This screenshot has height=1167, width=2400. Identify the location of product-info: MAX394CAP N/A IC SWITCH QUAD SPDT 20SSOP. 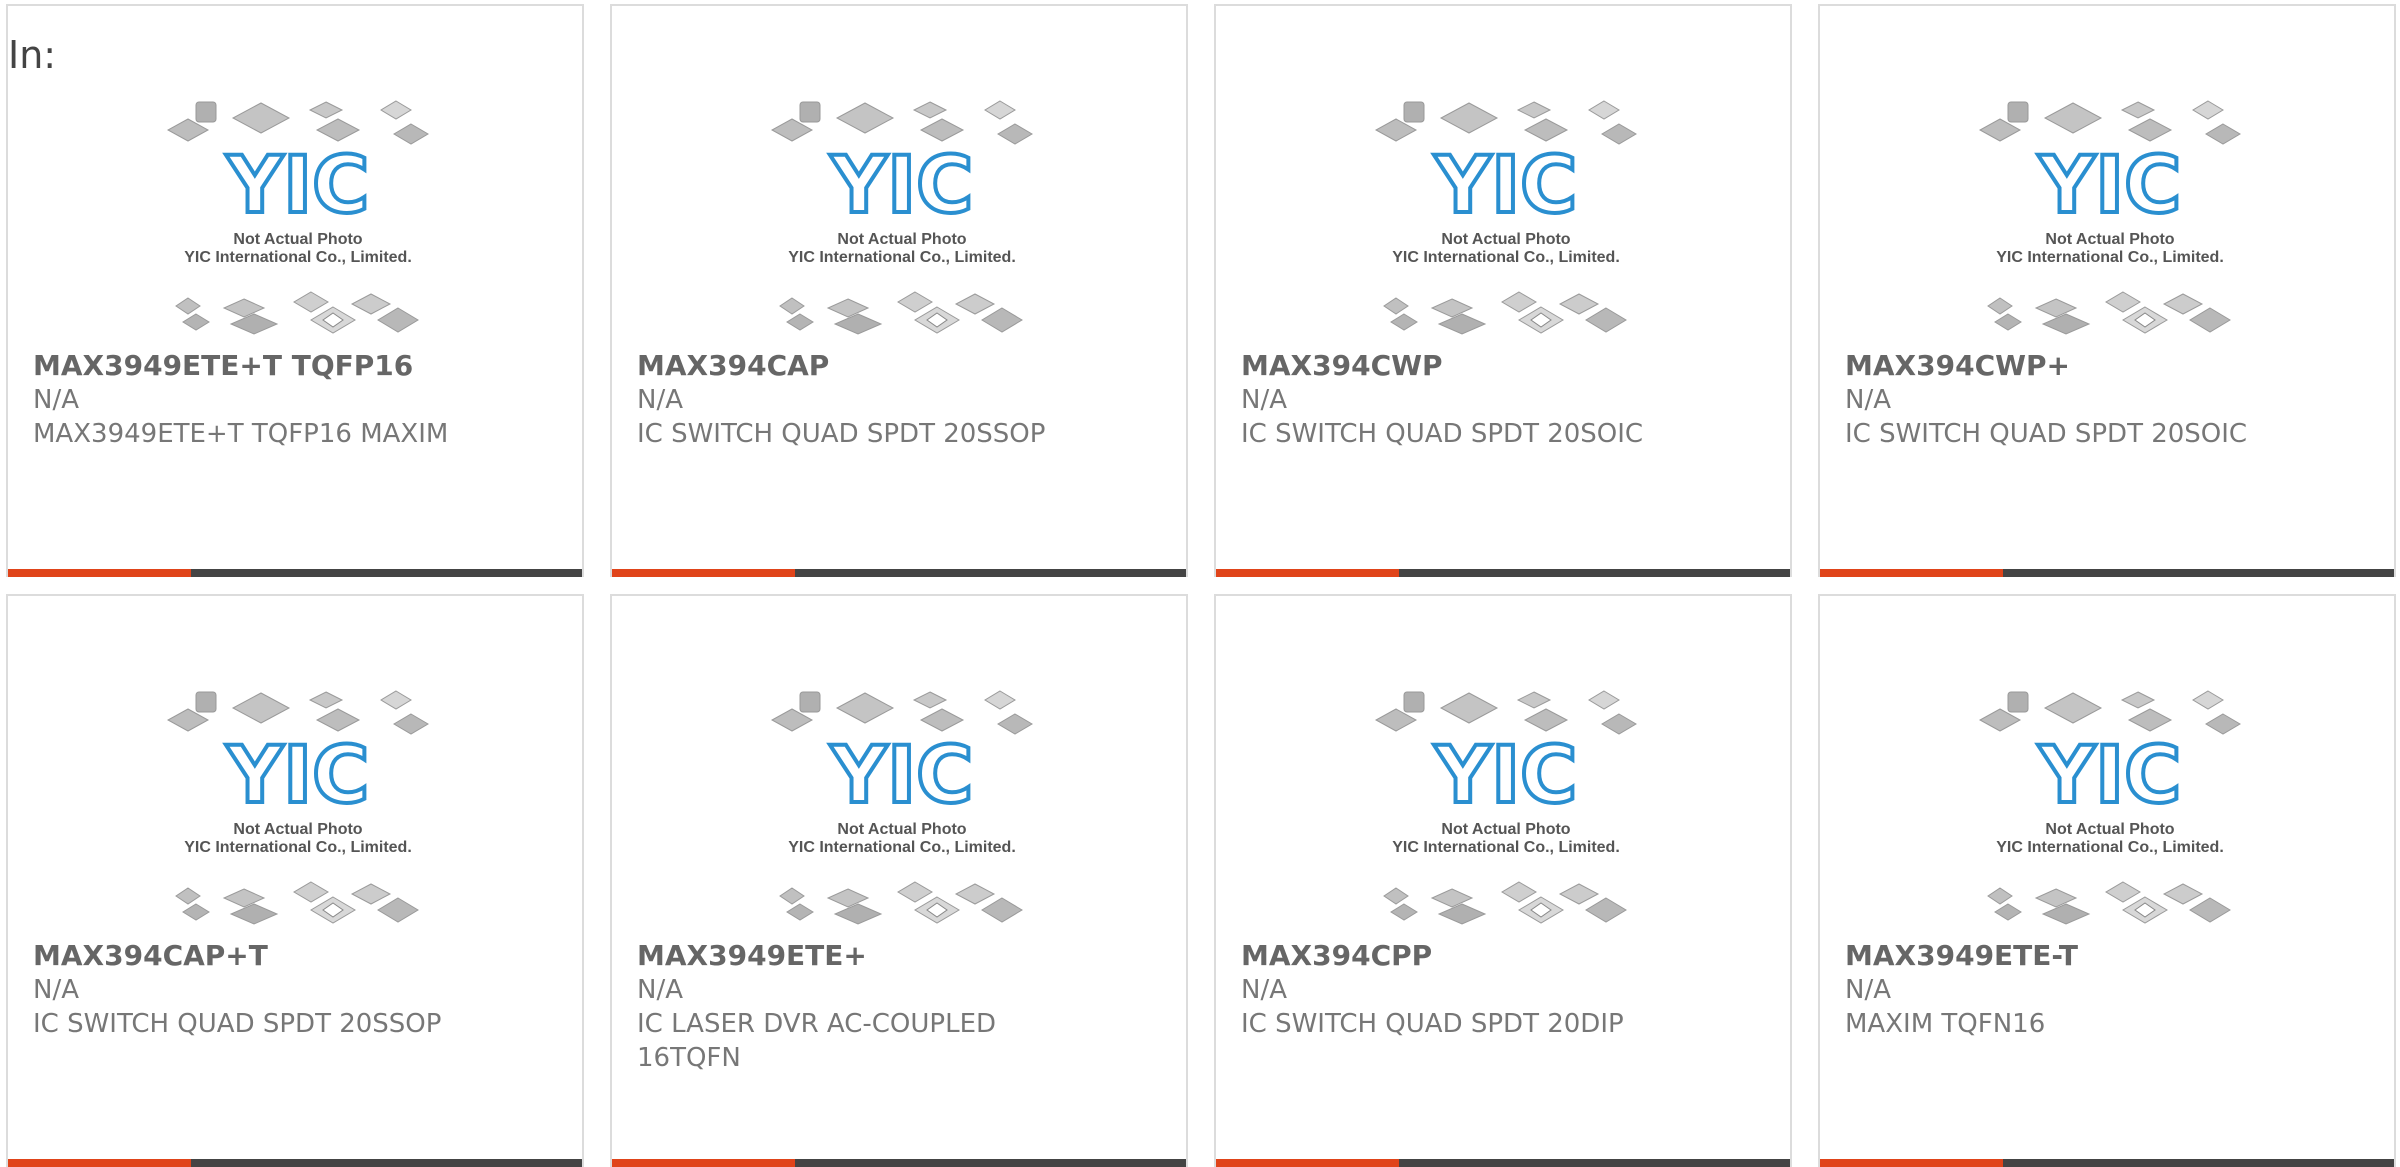
(897, 400).